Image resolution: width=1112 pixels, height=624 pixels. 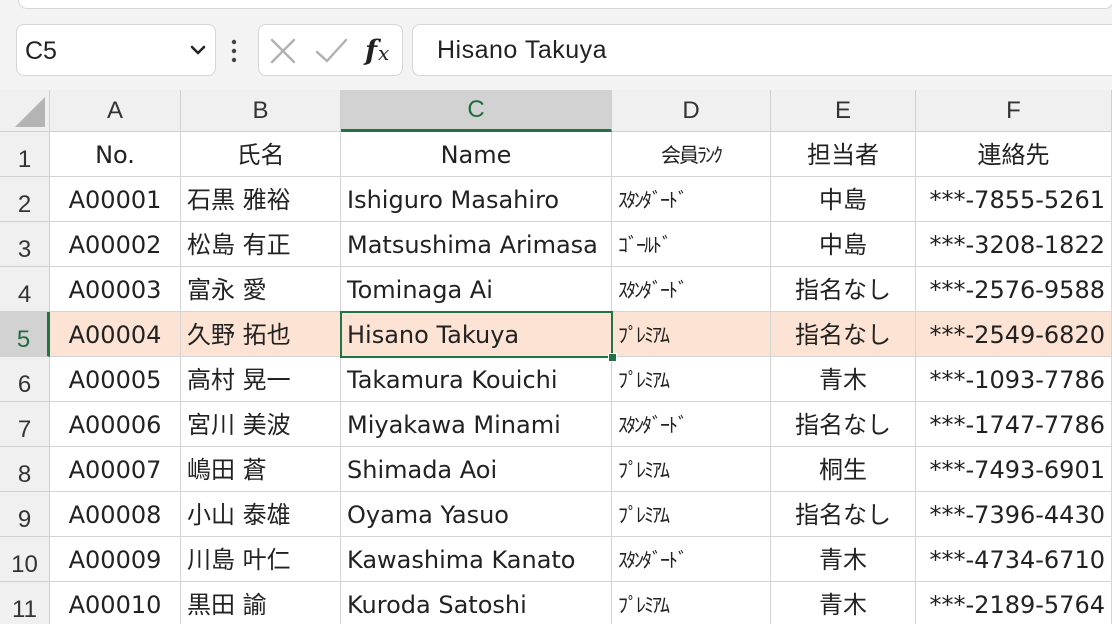 I want to click on formula-bar: C5 f x Hisano Takuya, so click(x=556, y=52).